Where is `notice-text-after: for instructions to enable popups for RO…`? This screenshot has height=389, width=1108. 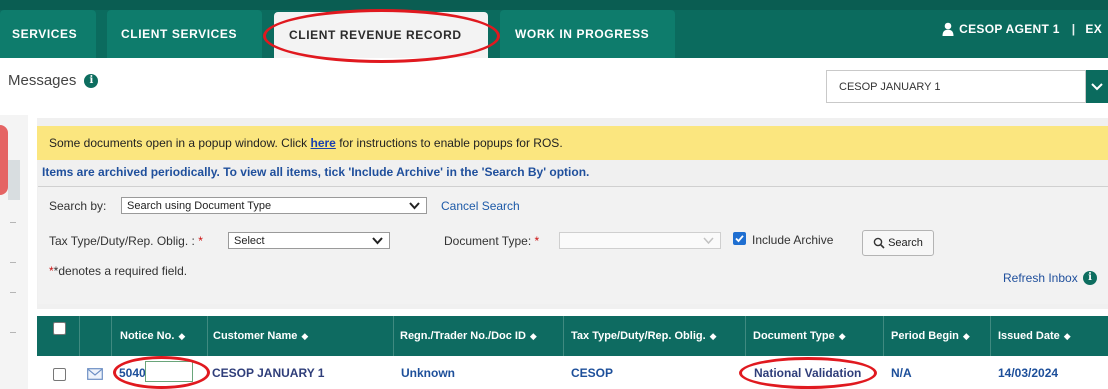 notice-text-after: for instructions to enable popups for RO… is located at coordinates (449, 143).